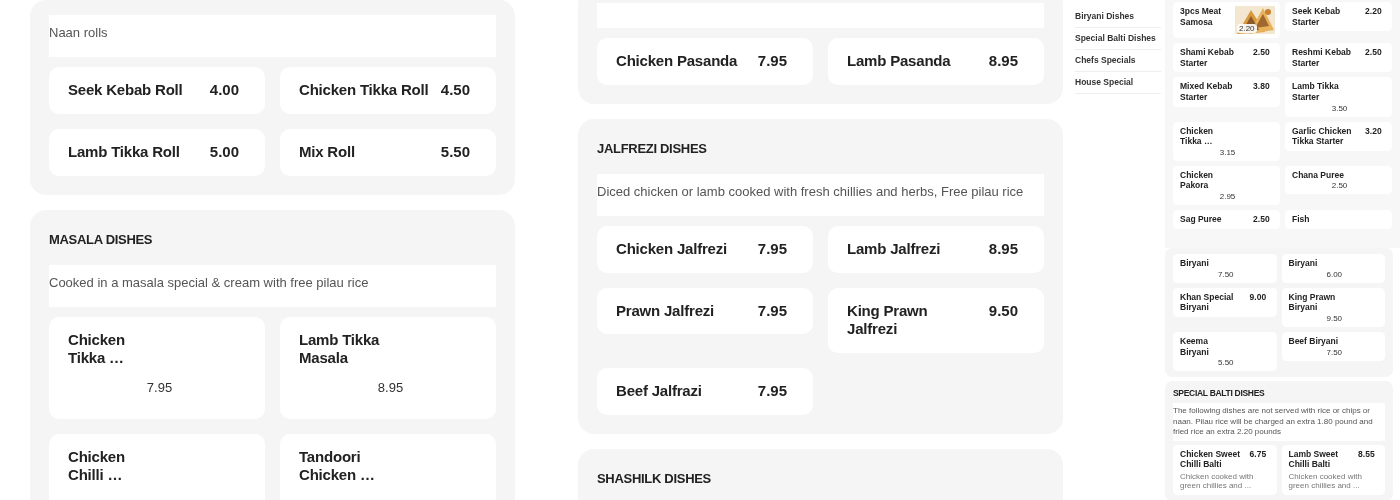 The height and width of the screenshot is (500, 1400). What do you see at coordinates (388, 367) in the screenshot?
I see `menu-item-card: Lamb Tikka Masala 8.95` at bounding box center [388, 367].